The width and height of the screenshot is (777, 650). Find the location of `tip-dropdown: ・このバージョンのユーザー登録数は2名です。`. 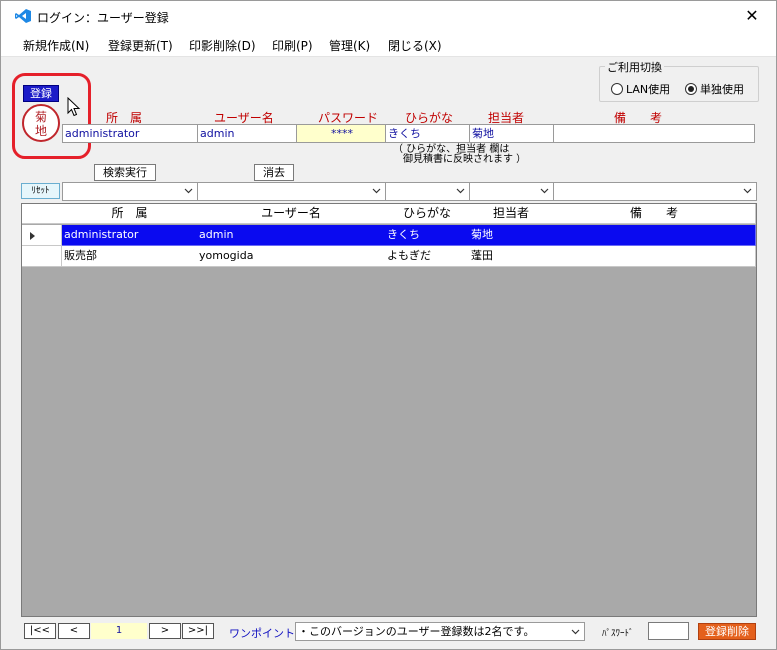

tip-dropdown: ・このバージョンのユーザー登録数は2名です。 is located at coordinates (440, 631).